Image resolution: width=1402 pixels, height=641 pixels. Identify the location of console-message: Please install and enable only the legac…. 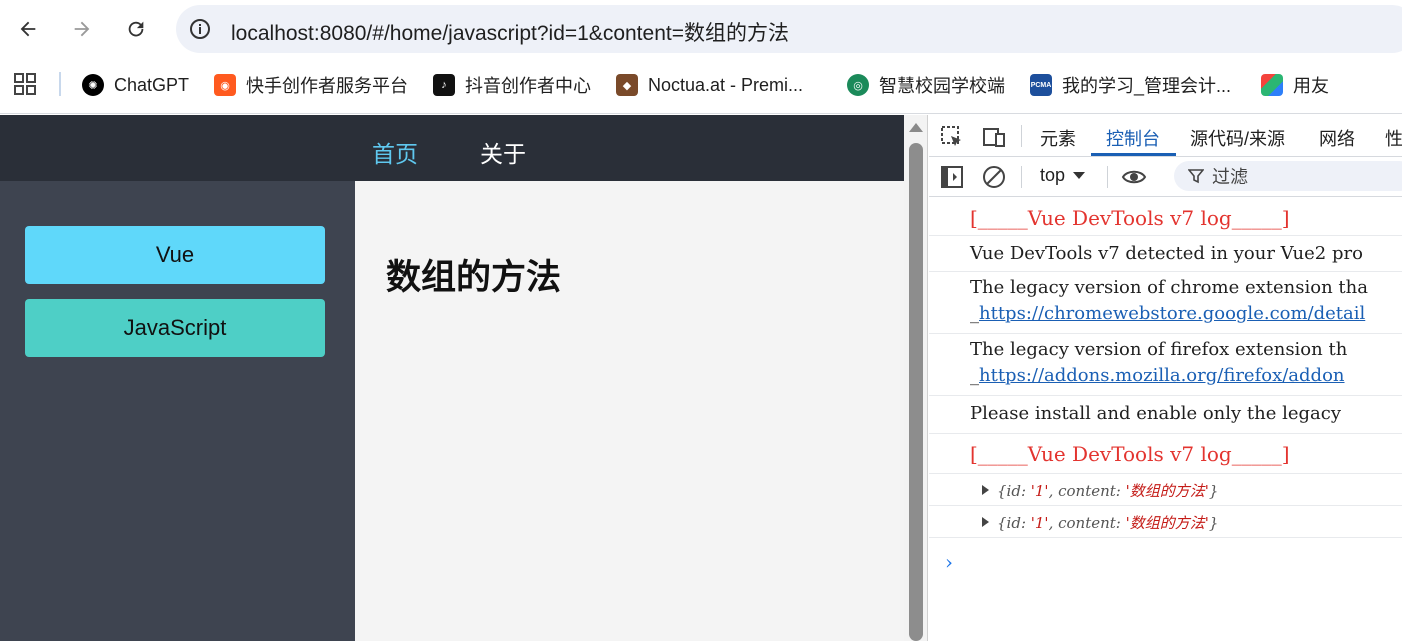
(1165, 415).